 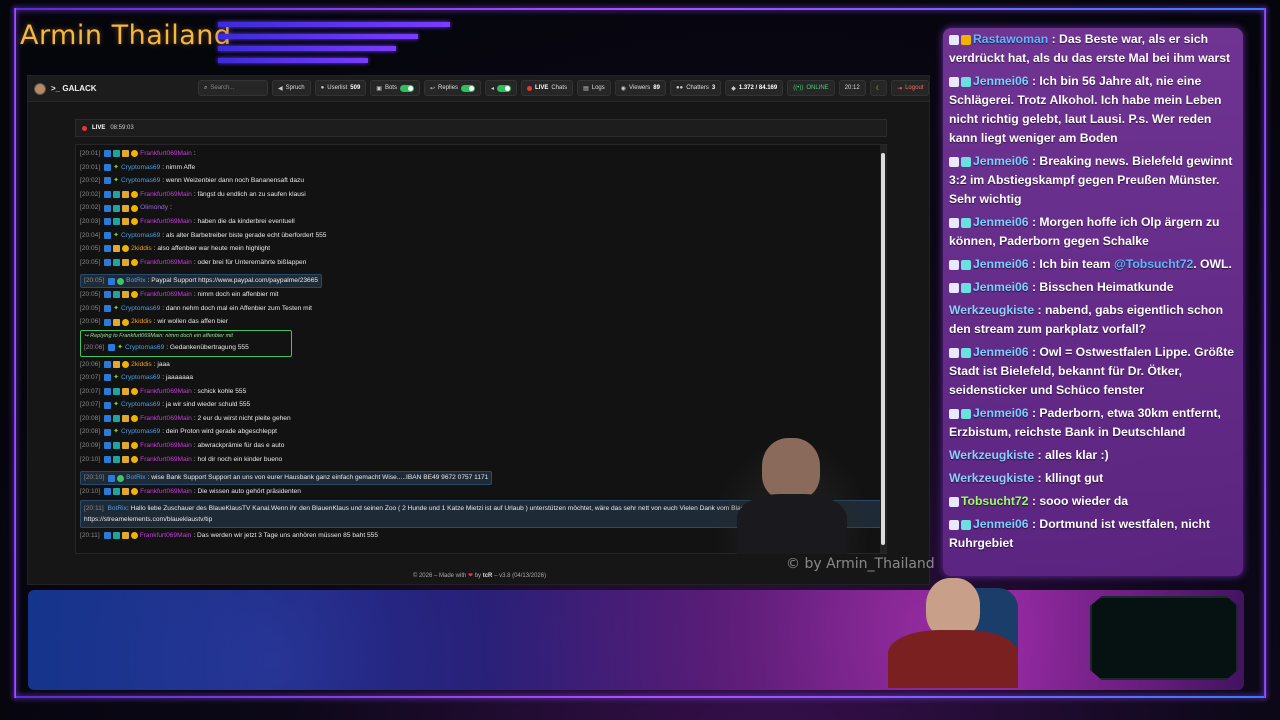 What do you see at coordinates (1093, 501) in the screenshot?
I see `overlay-message: Tobsucht72 : sooo wieder da` at bounding box center [1093, 501].